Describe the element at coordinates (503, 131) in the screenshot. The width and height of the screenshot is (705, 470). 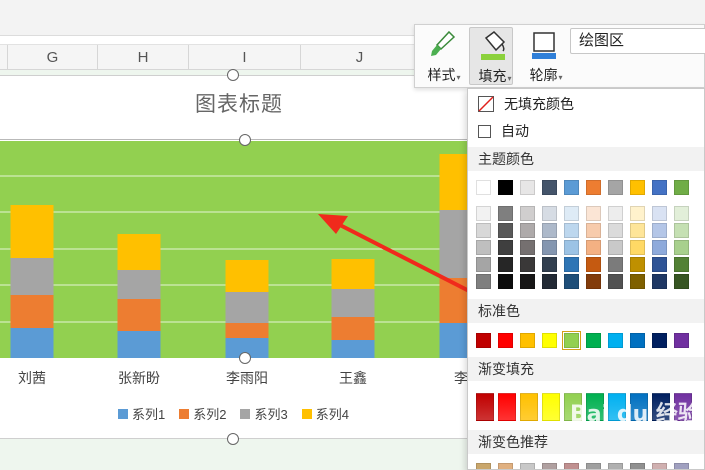
I see `auto-option: 自动` at that location.